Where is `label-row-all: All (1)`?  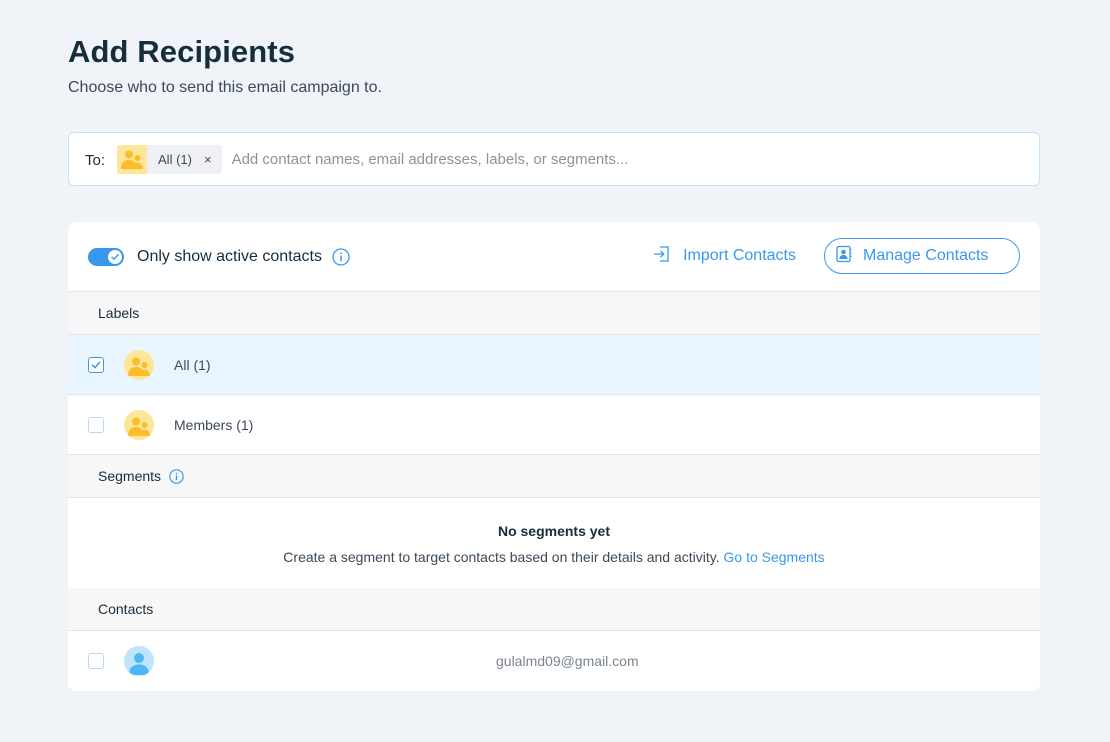 label-row-all: All (1) is located at coordinates (554, 365).